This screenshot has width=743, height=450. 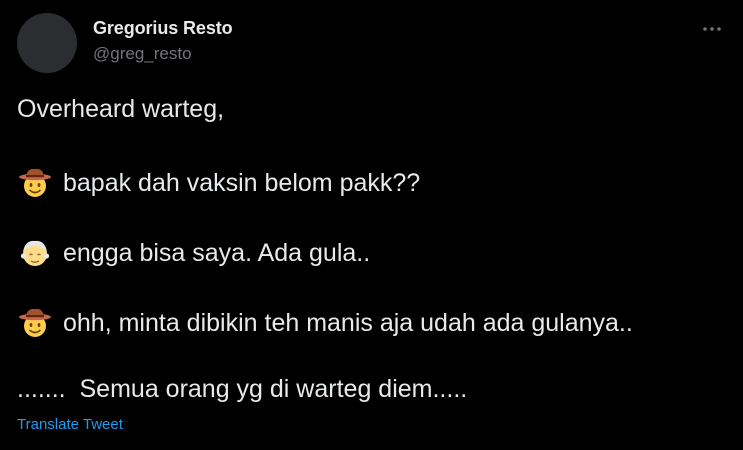 I want to click on ellipsis-icon, so click(x=712, y=29).